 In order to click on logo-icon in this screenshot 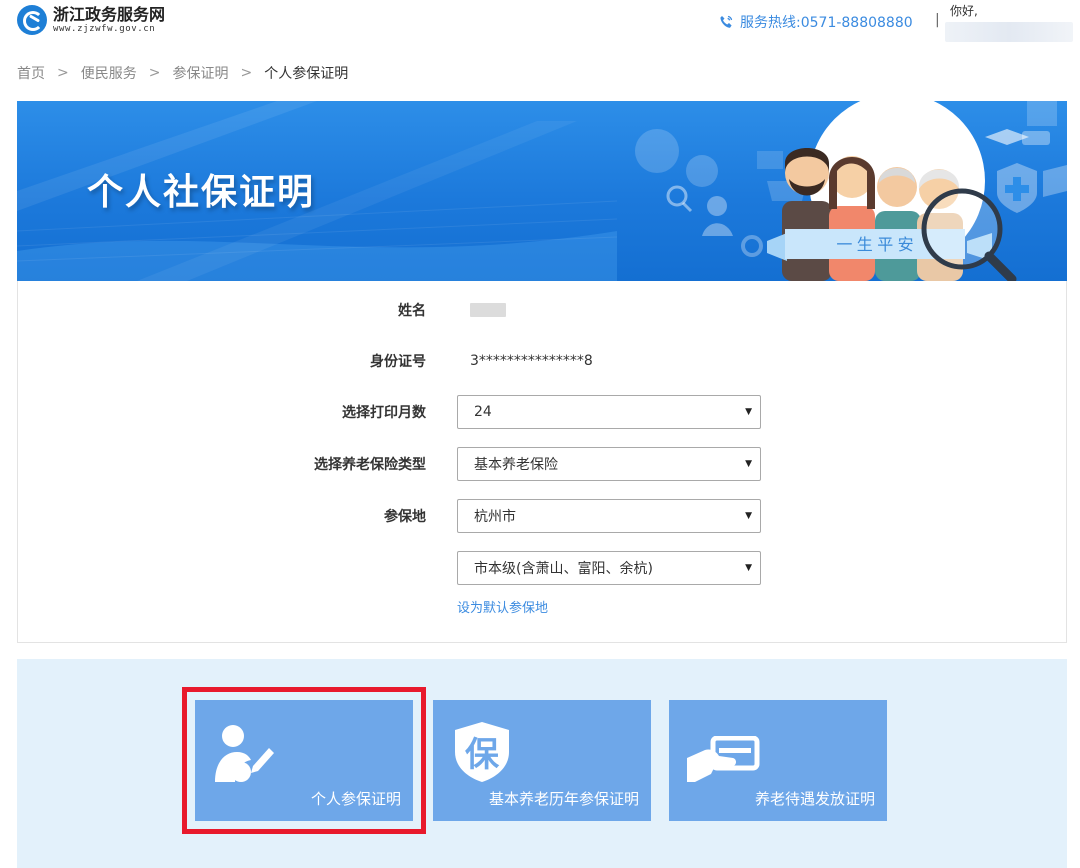, I will do `click(32, 20)`.